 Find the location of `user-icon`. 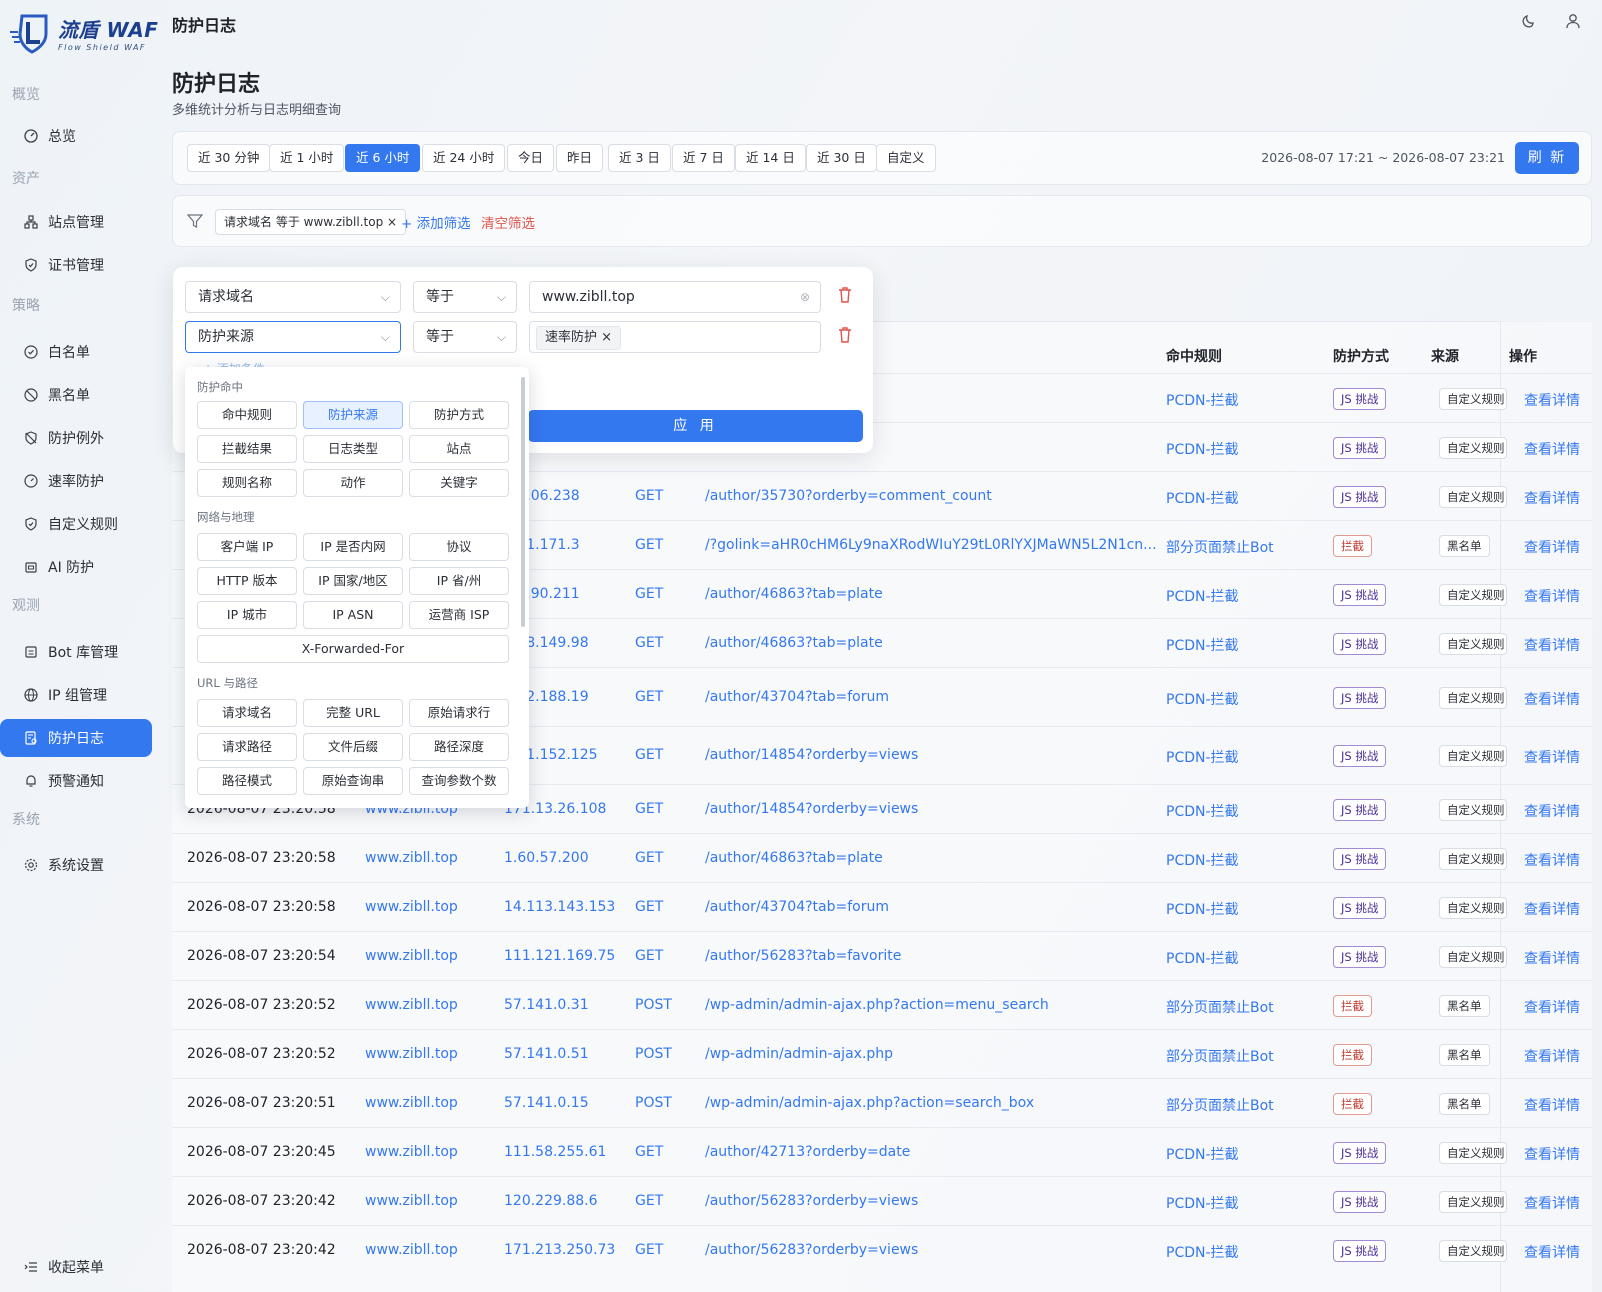

user-icon is located at coordinates (1573, 23).